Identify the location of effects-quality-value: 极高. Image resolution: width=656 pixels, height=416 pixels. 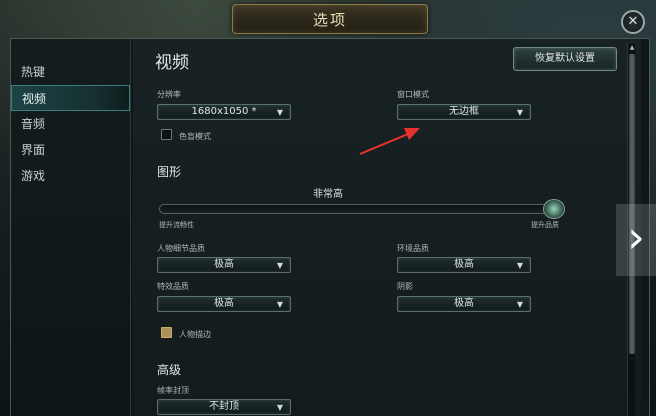
(224, 303).